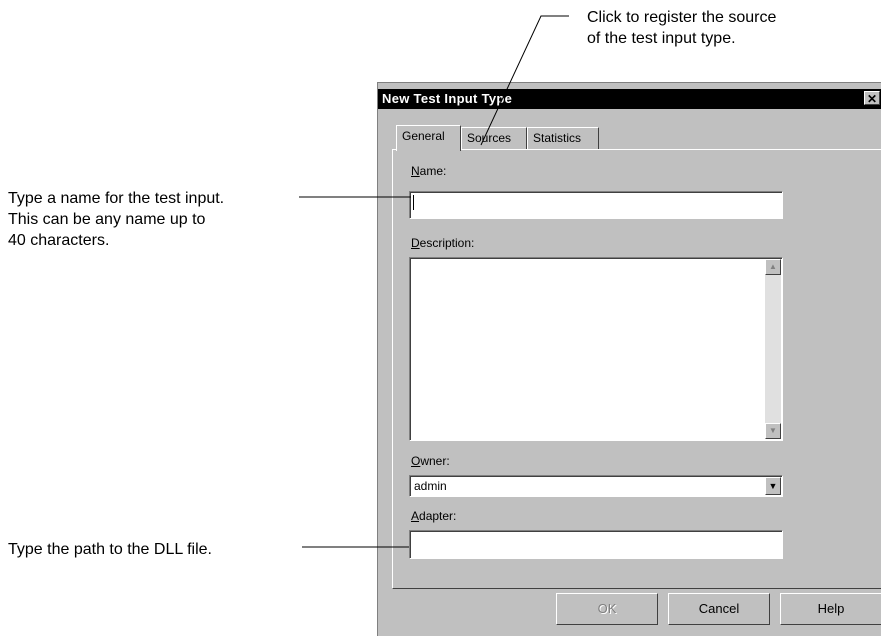 This screenshot has width=881, height=636. I want to click on description-scrollbar: ▲ ▼, so click(773, 349).